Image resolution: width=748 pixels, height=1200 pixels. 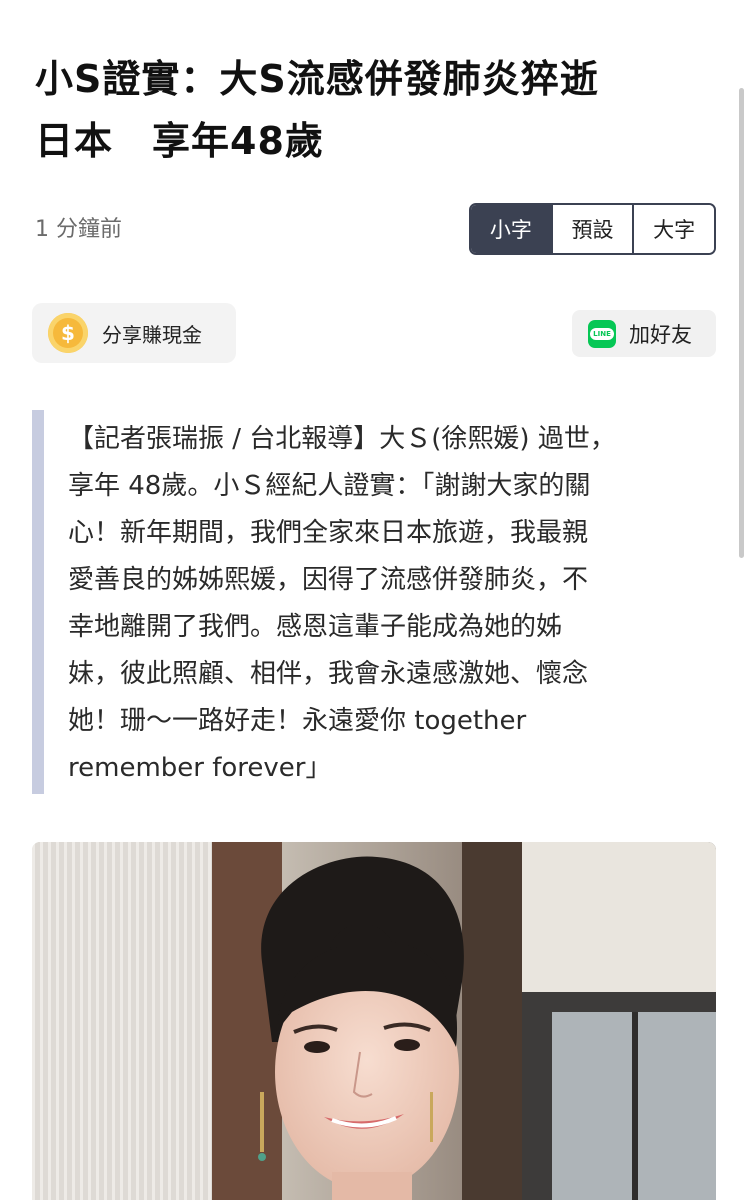 What do you see at coordinates (297, 721) in the screenshot?
I see `quote-line: 她！珊～一路好走！永遠愛你 together` at bounding box center [297, 721].